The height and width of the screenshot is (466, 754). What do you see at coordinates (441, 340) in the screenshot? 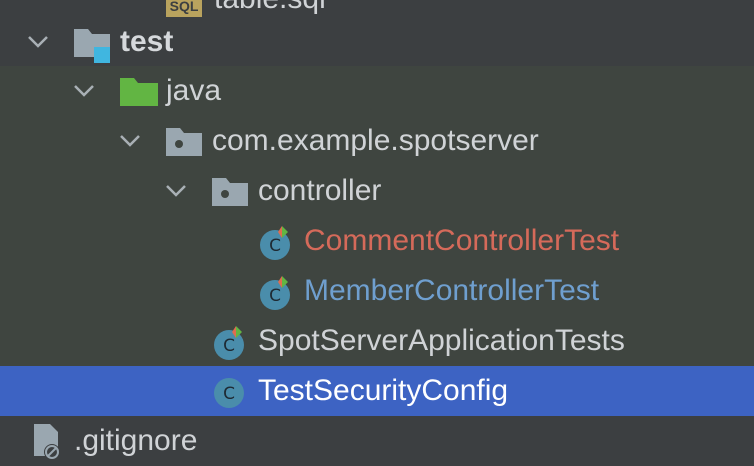
I see `tree-item-label: SpotServerApplicationTests` at bounding box center [441, 340].